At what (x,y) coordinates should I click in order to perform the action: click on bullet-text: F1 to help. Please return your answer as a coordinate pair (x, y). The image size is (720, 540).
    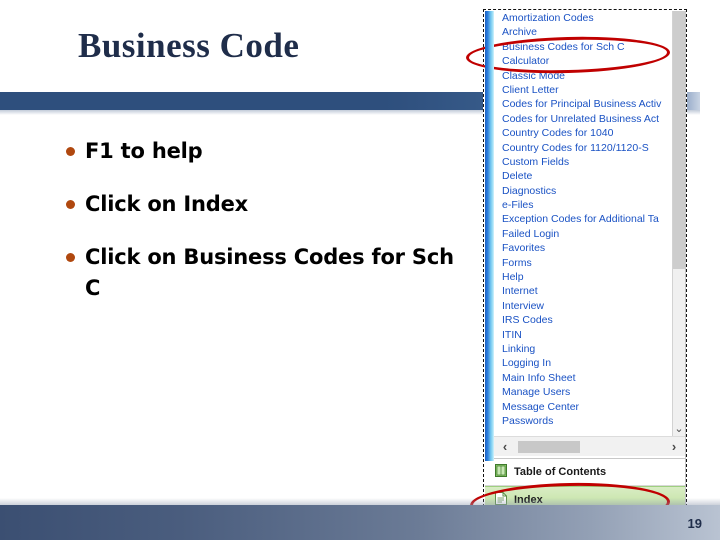
    Looking at the image, I should click on (144, 151).